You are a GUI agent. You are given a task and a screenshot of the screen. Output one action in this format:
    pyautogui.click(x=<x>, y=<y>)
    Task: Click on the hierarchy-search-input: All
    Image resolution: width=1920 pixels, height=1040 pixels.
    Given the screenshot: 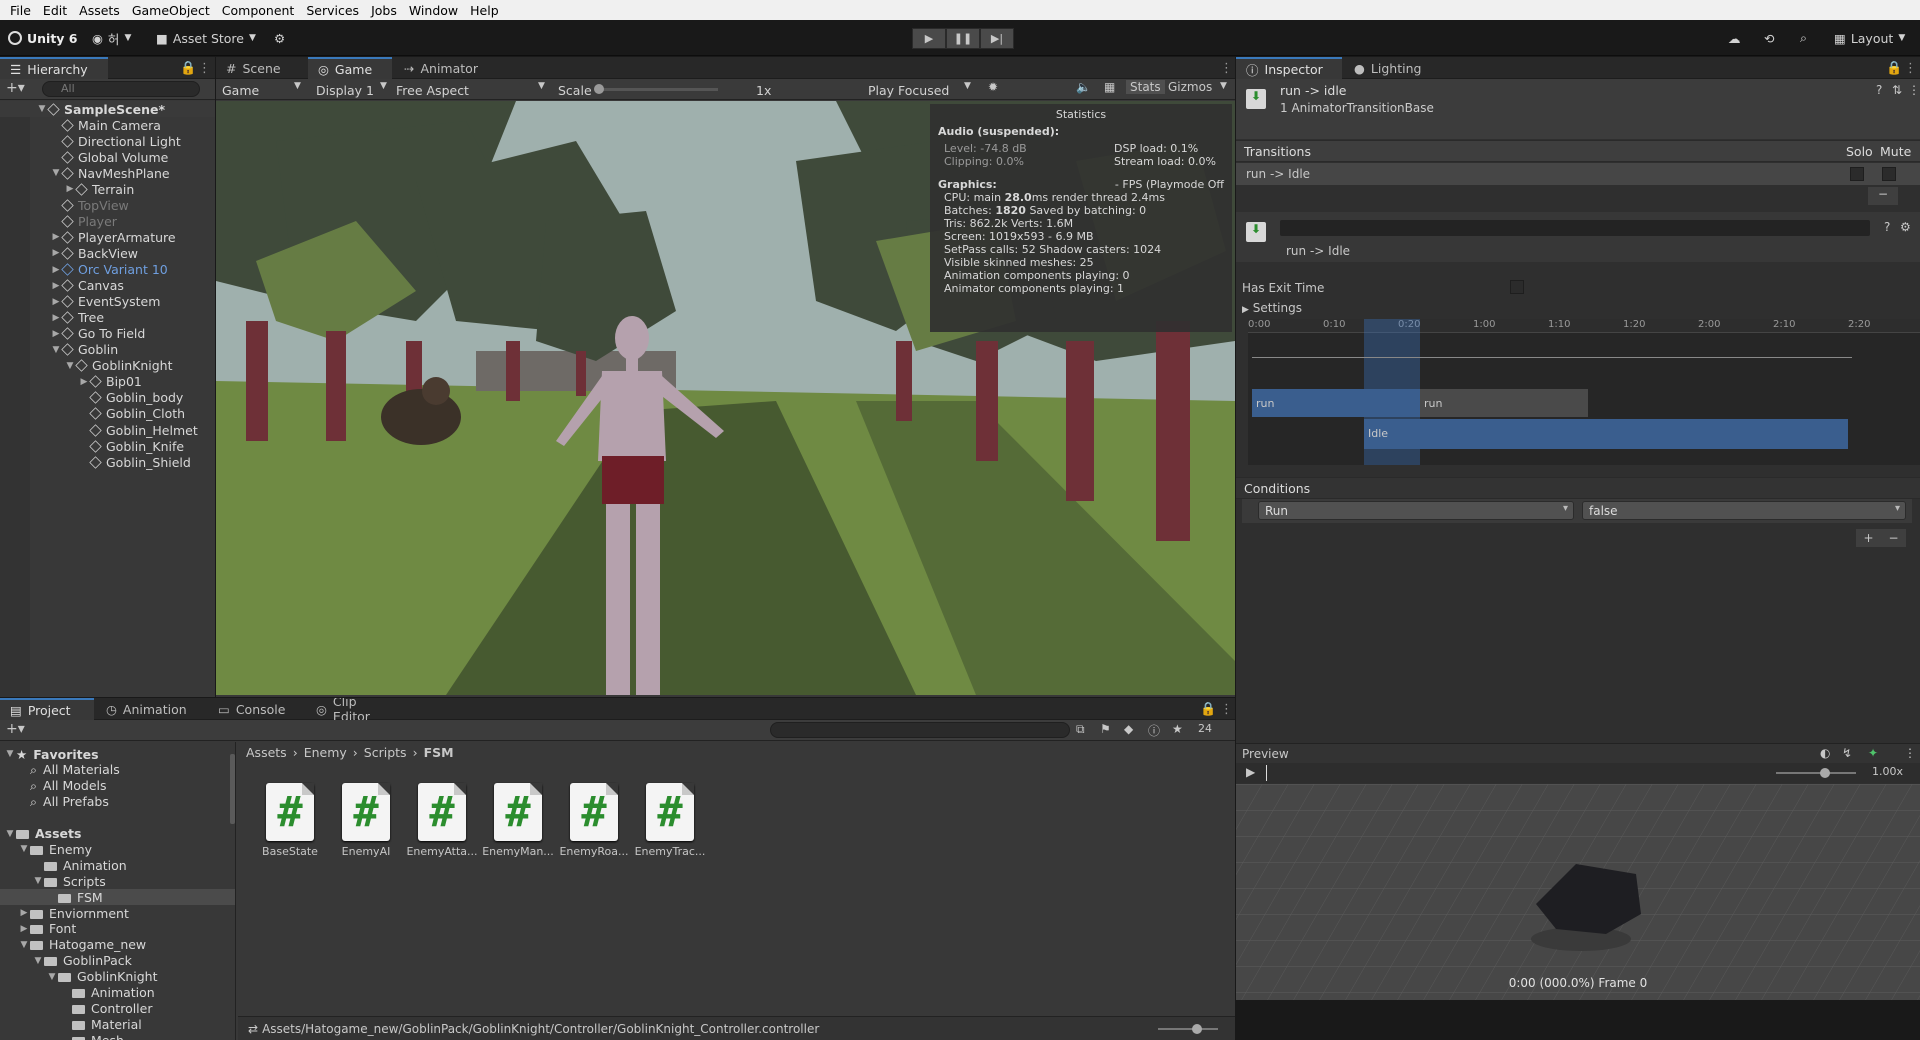 What is the action you would take?
    pyautogui.click(x=121, y=89)
    